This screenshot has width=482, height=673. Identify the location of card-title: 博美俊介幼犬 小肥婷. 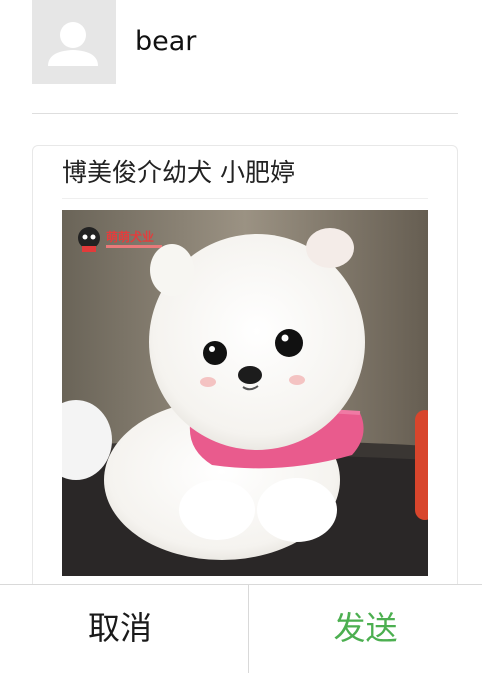
(178, 172).